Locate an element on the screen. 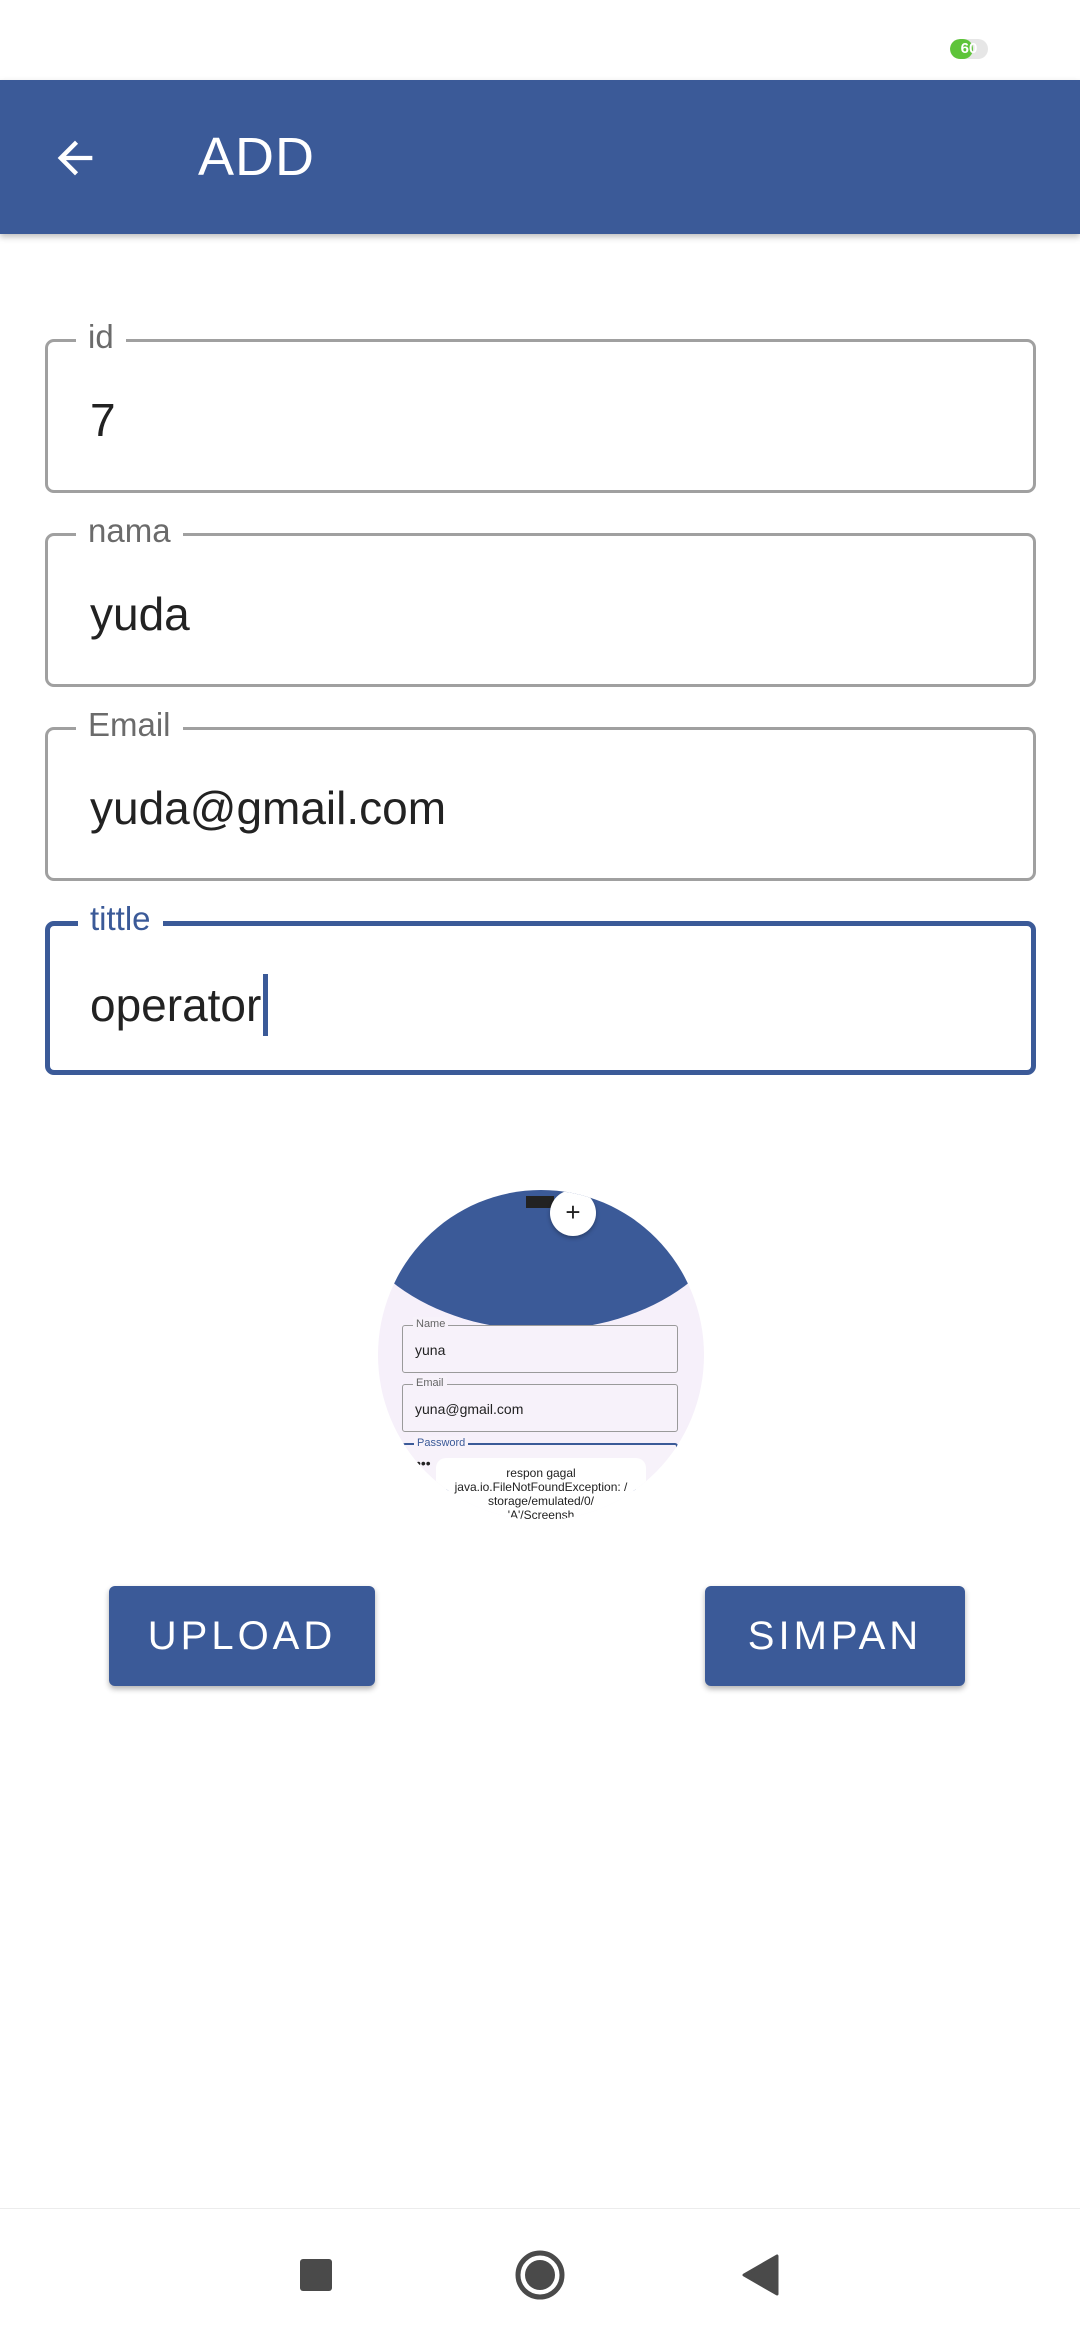 This screenshot has height=2341, width=1080. preview-email-label: Email is located at coordinates (430, 1383).